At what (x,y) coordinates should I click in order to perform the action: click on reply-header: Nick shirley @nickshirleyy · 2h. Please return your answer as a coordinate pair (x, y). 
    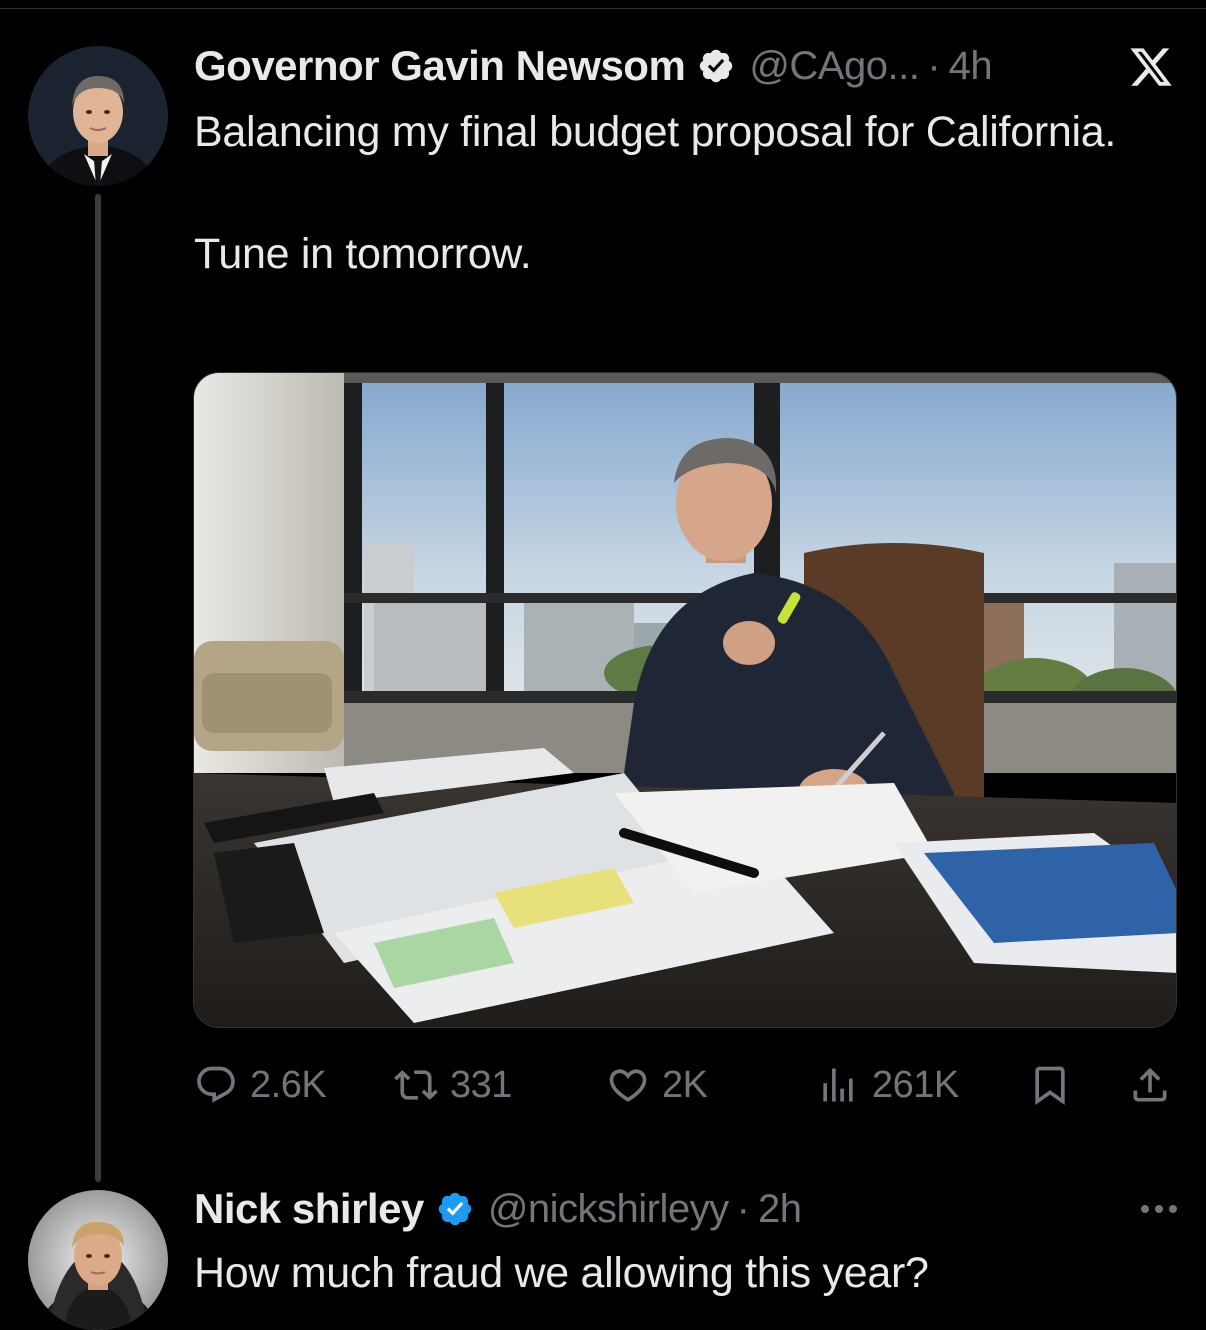
    Looking at the image, I should click on (689, 1209).